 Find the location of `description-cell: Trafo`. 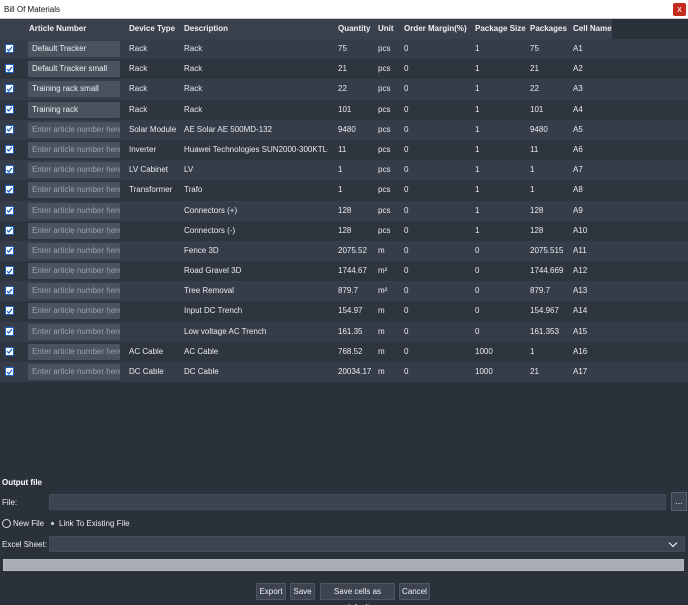

description-cell: Trafo is located at coordinates (256, 190).